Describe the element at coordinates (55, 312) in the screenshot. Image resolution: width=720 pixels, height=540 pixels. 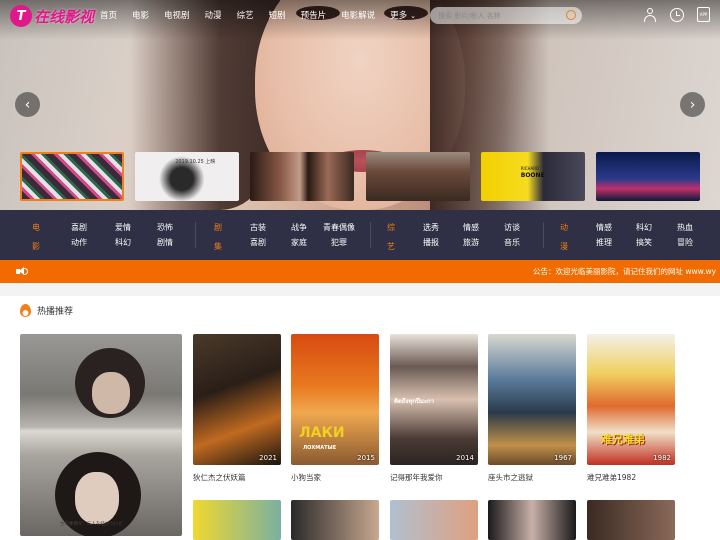
I see `section-title: 热播推荐` at that location.